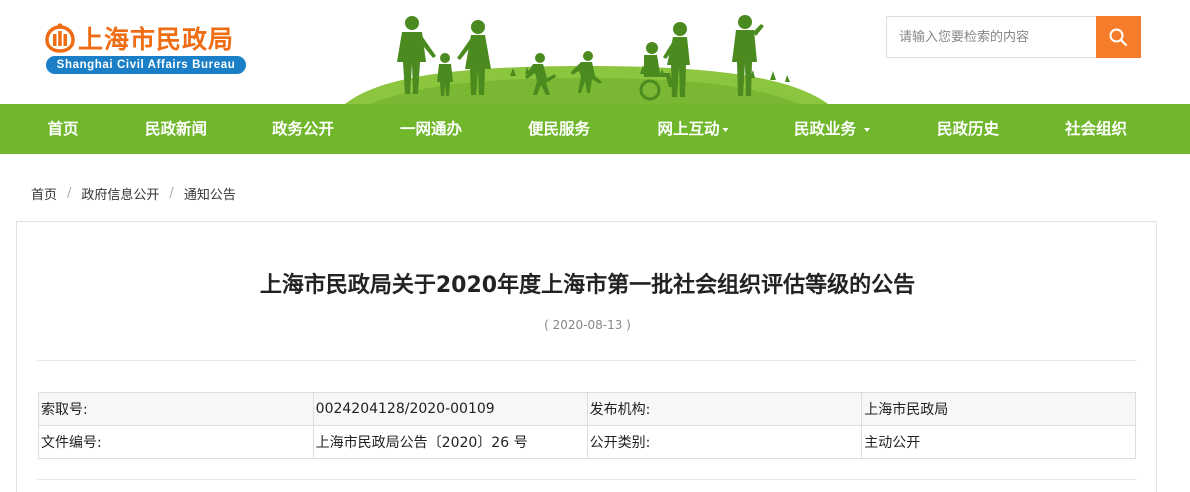 The height and width of the screenshot is (492, 1190). Describe the element at coordinates (832, 129) in the screenshot. I see `nav-item-business: 民政业务` at that location.